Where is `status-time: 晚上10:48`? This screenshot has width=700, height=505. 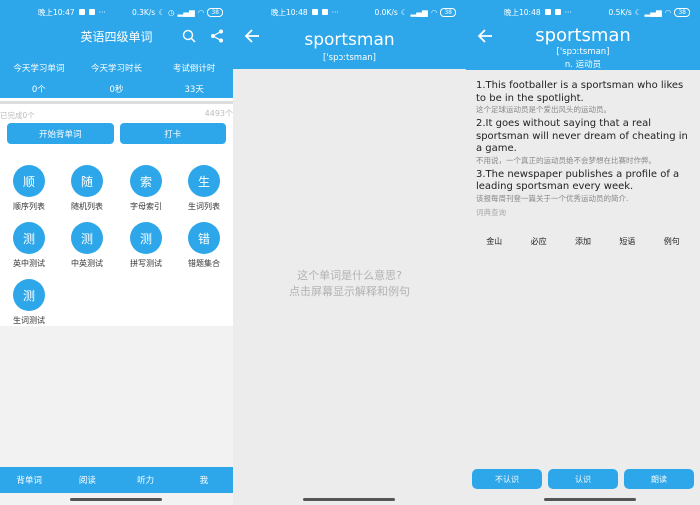
status-time: 晚上10:48 is located at coordinates (522, 12).